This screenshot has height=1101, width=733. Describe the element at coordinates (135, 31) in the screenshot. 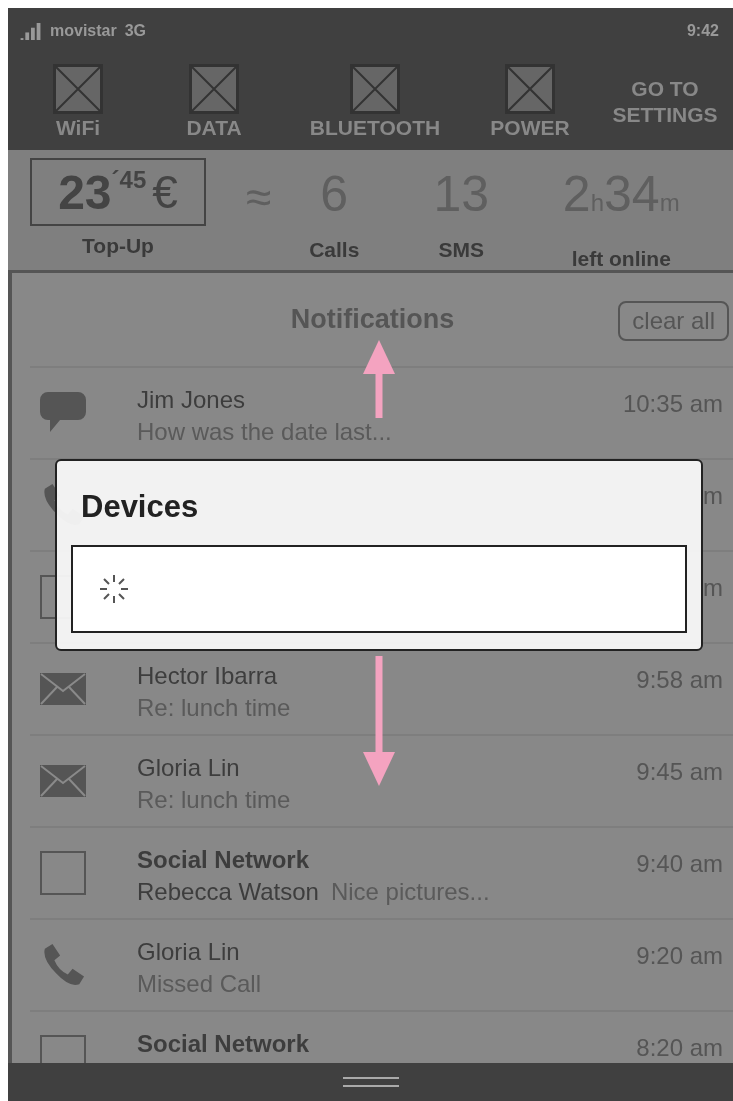

I see `network-type: 3G` at that location.